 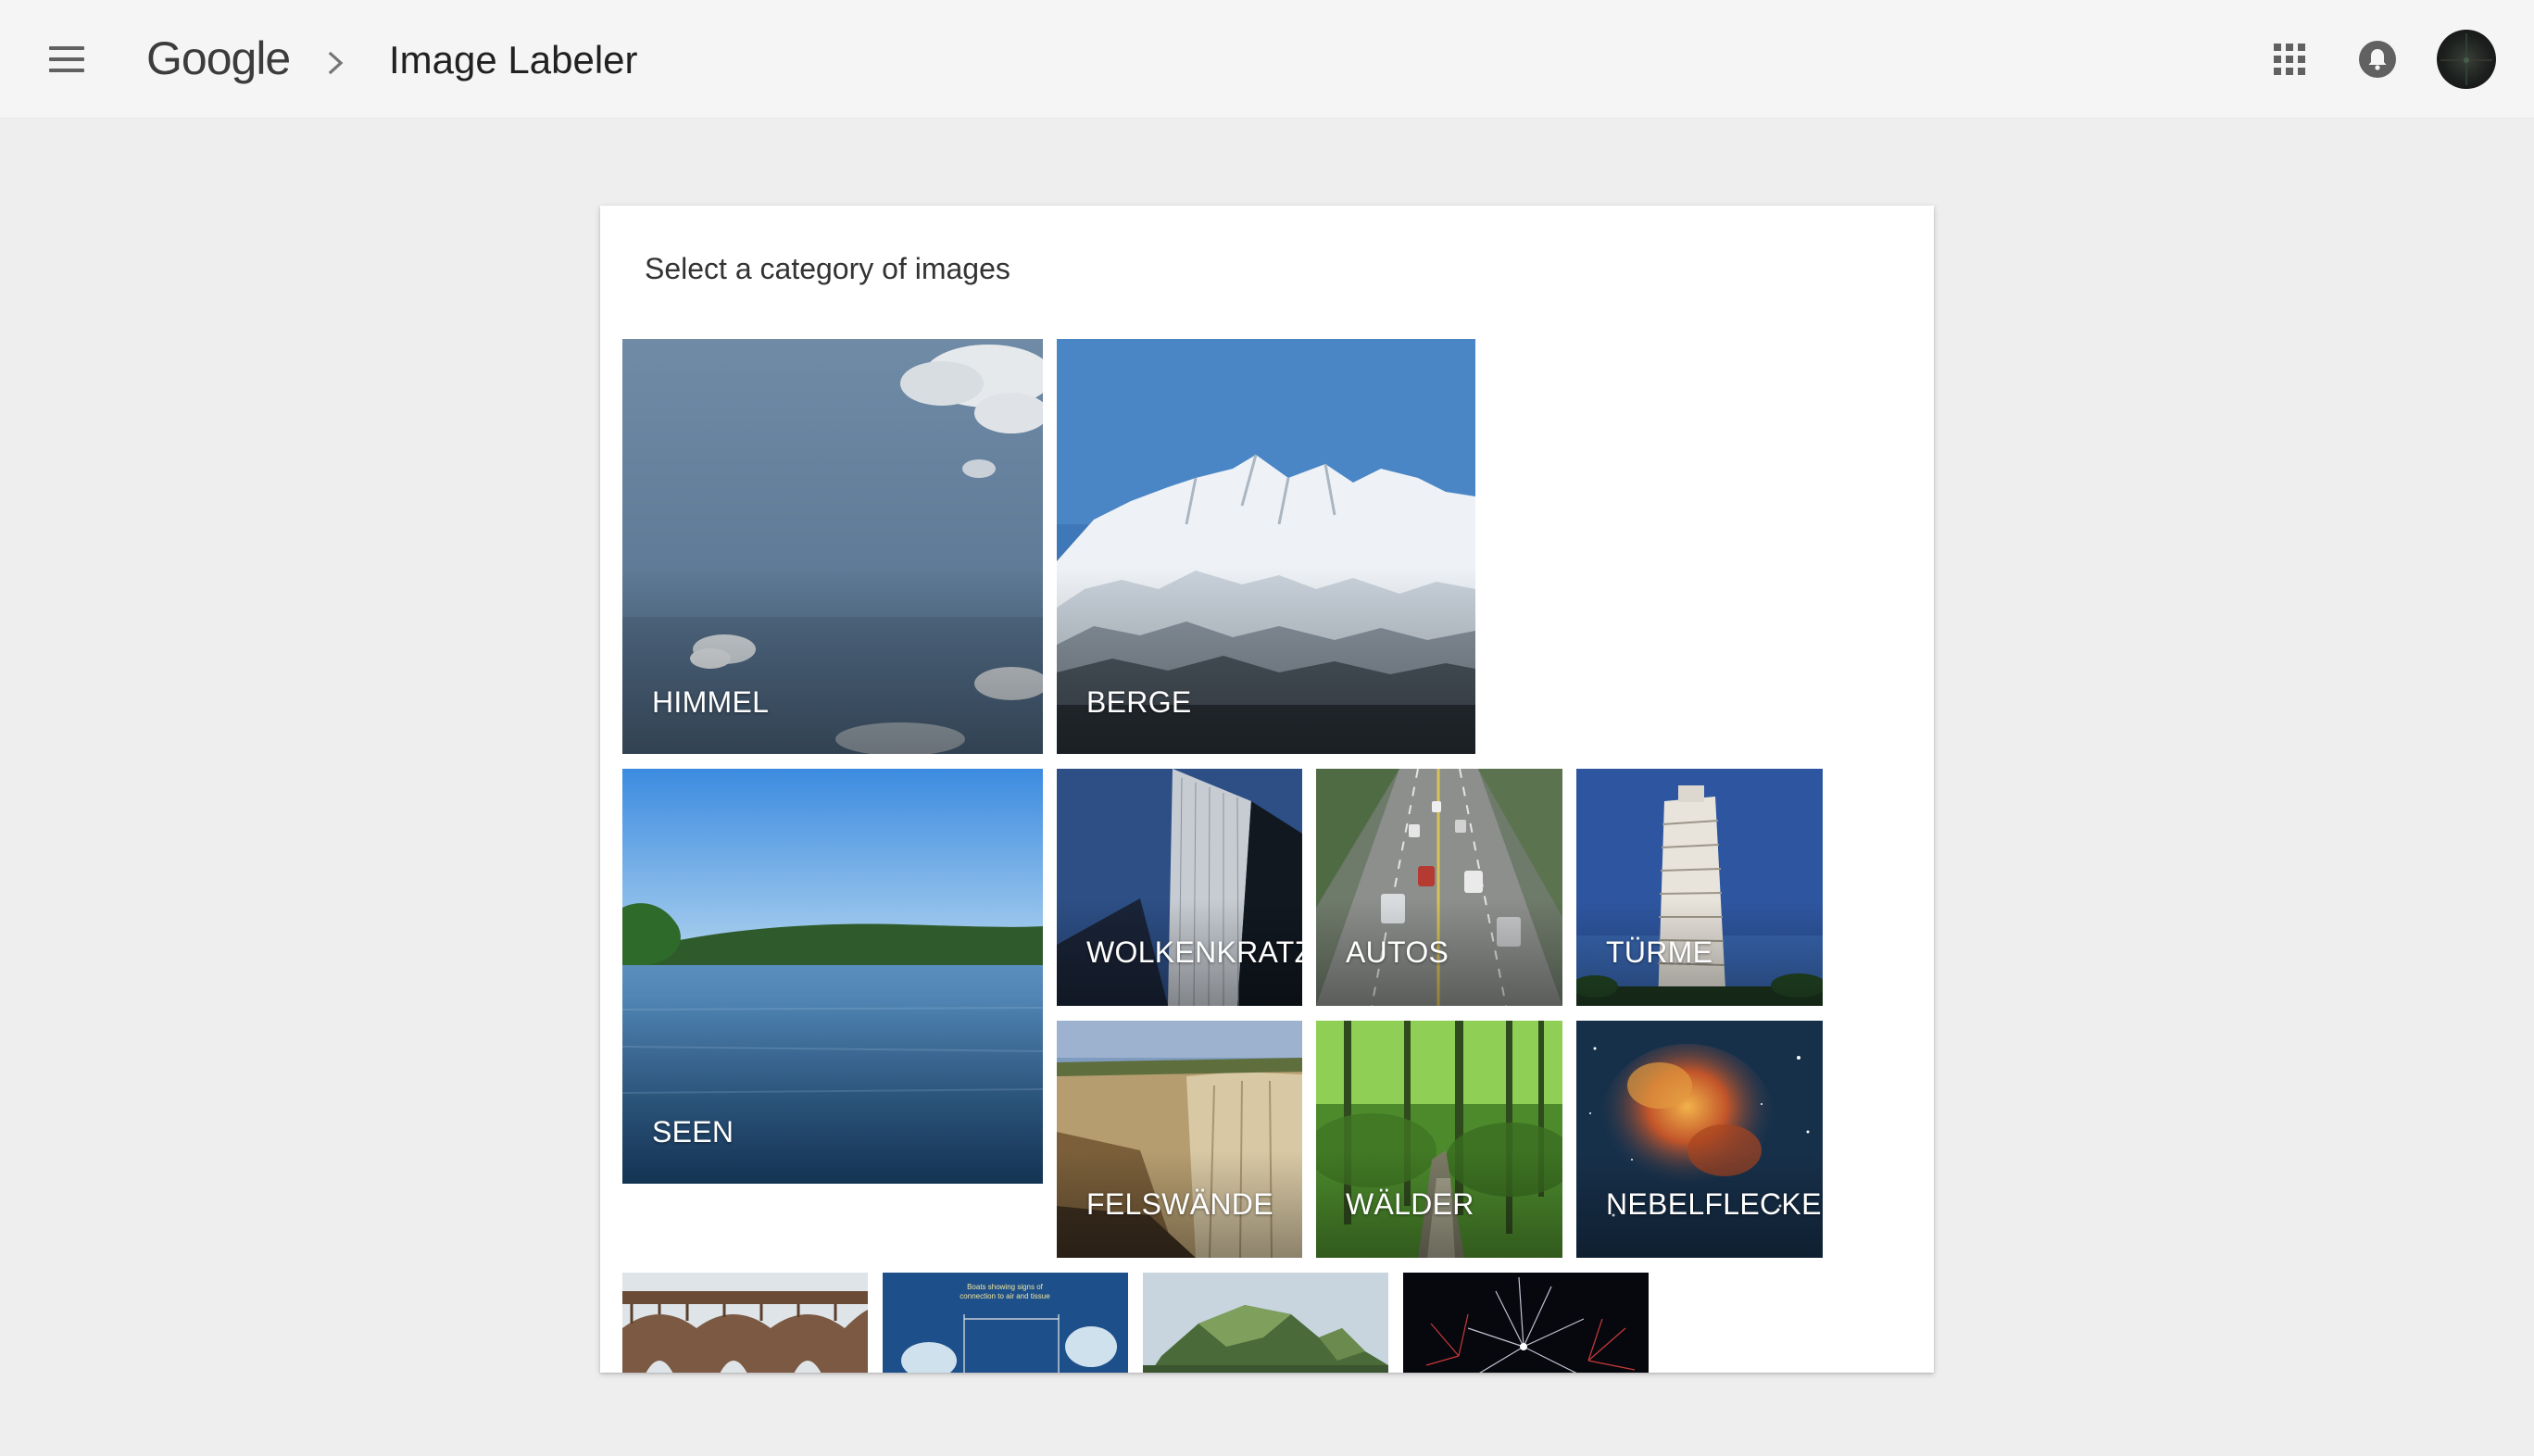 What do you see at coordinates (2289, 59) in the screenshot?
I see `apps-grid-icon` at bounding box center [2289, 59].